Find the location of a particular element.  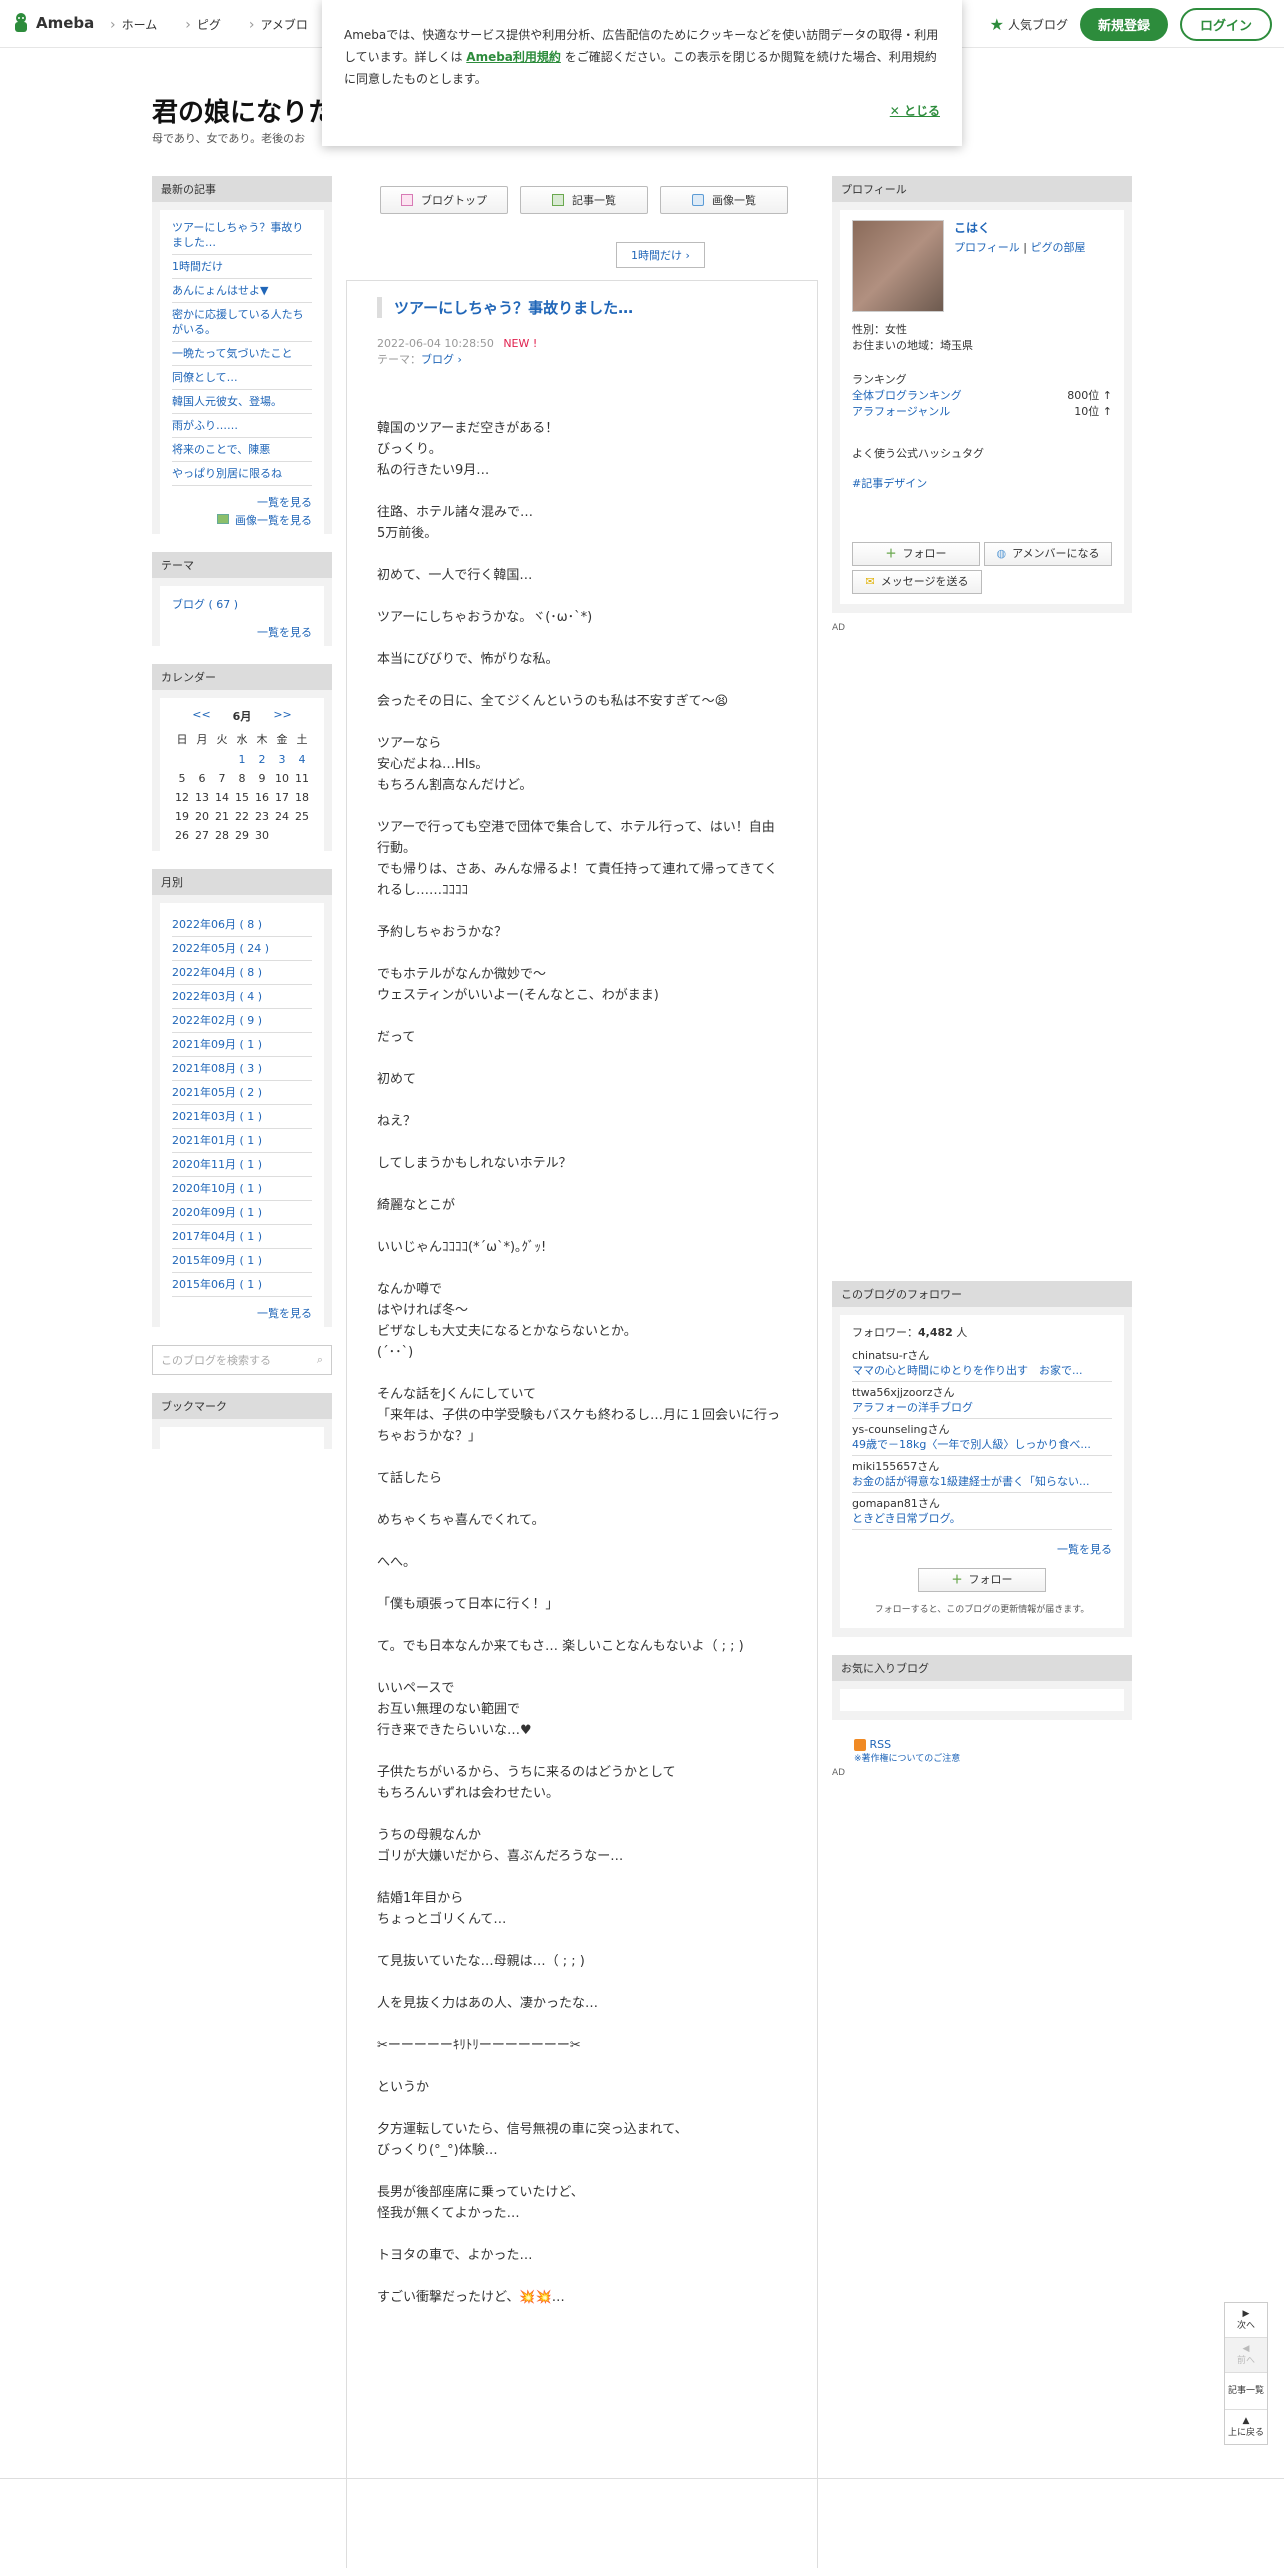

list-item: 2017年04月 ( 1 ) is located at coordinates (242, 1237).